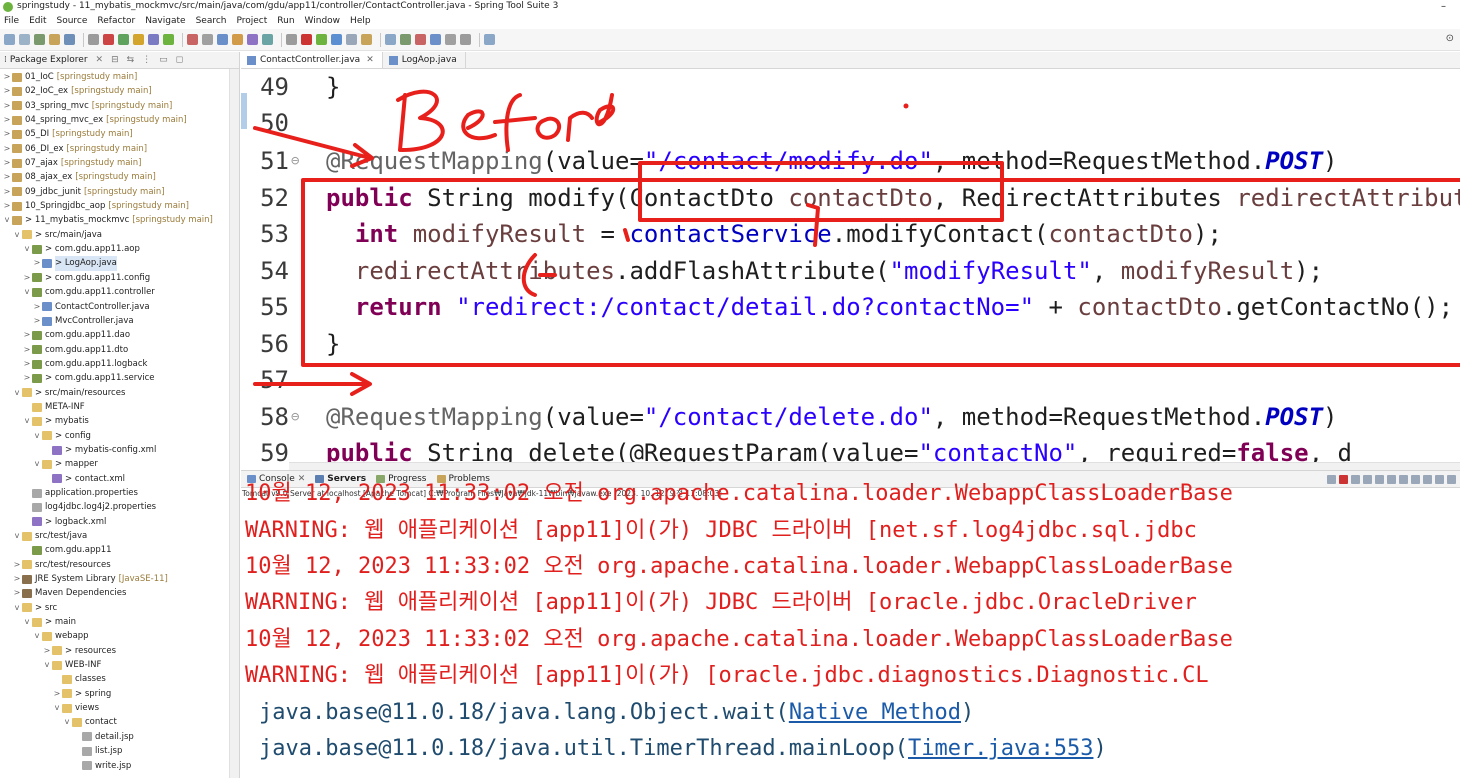 This screenshot has width=1460, height=778. What do you see at coordinates (119, 450) in the screenshot?
I see `tree-item: > mybatis-config.xml` at bounding box center [119, 450].